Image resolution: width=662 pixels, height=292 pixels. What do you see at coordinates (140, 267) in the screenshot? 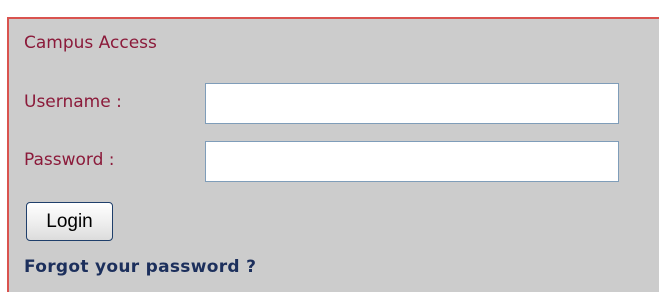
I see `forgot-password-link: Forgot your password ?` at bounding box center [140, 267].